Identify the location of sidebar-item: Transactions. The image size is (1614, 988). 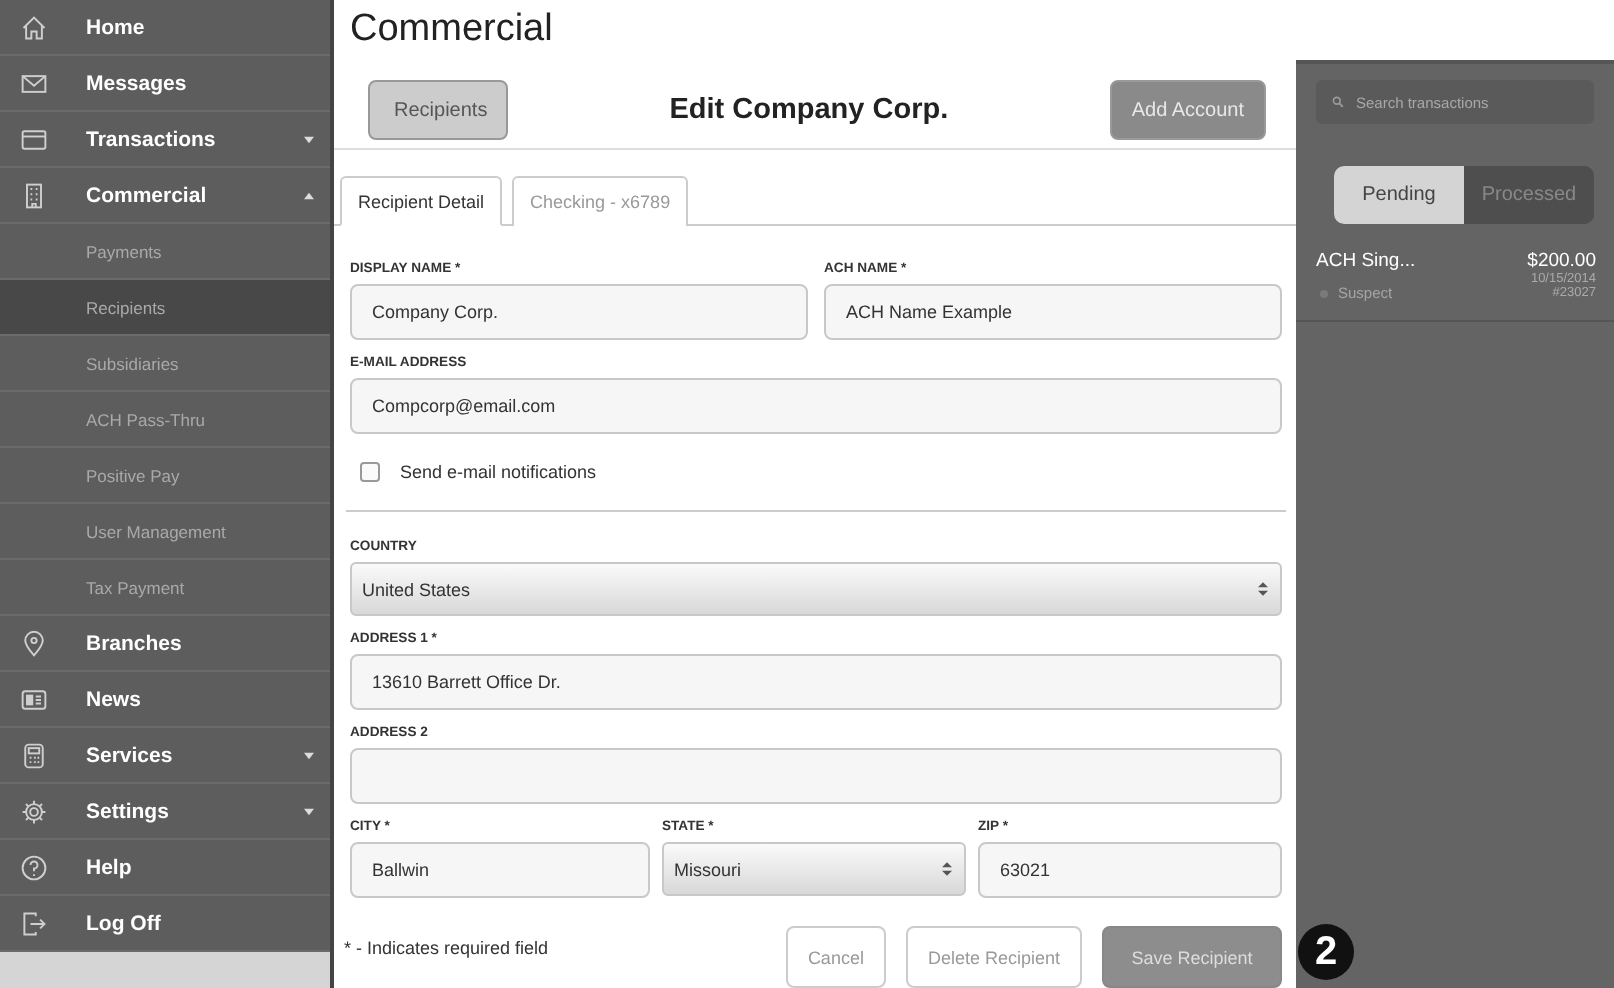
(165, 140).